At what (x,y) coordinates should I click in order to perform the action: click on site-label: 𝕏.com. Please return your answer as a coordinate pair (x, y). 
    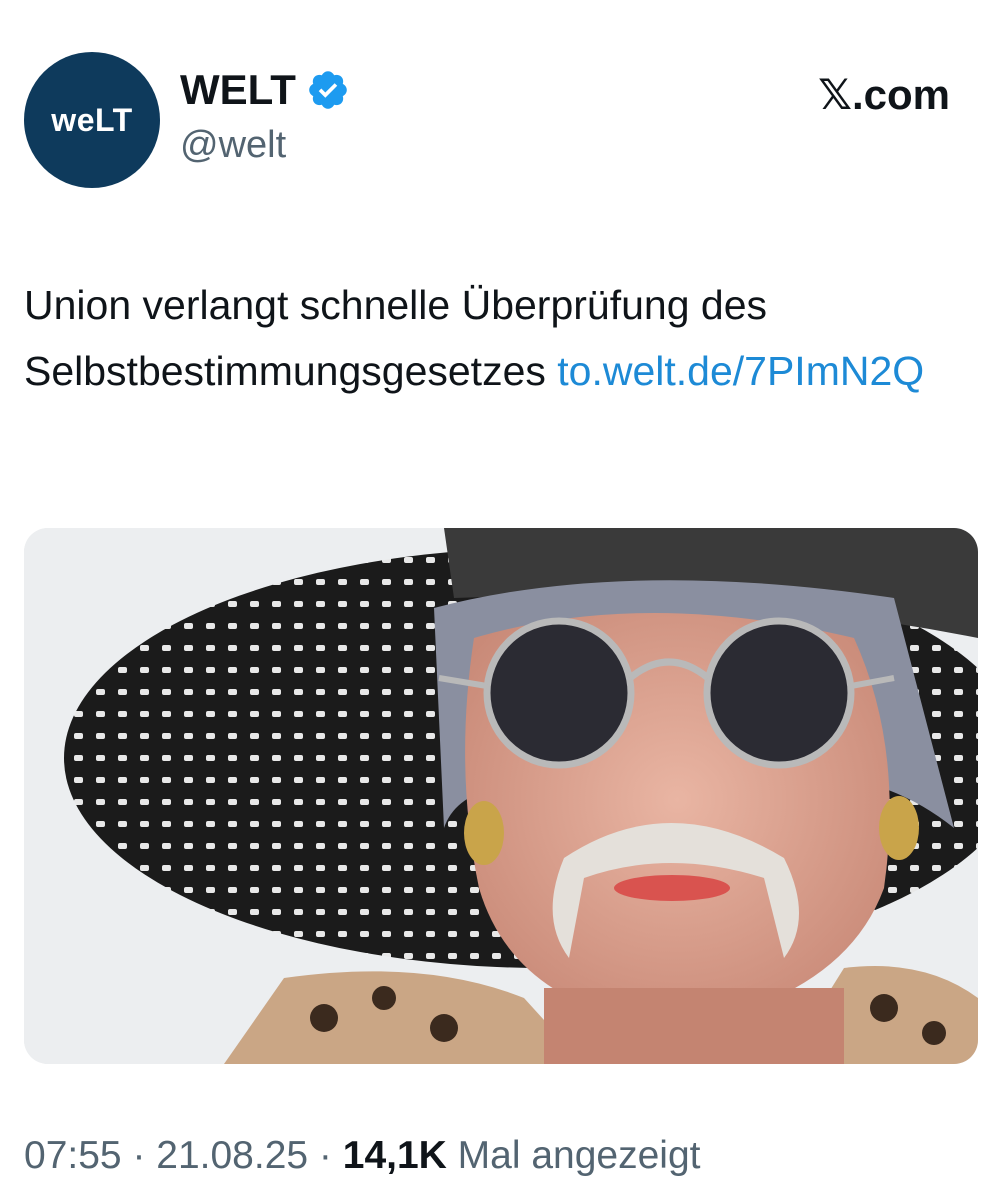
    Looking at the image, I should click on (884, 94).